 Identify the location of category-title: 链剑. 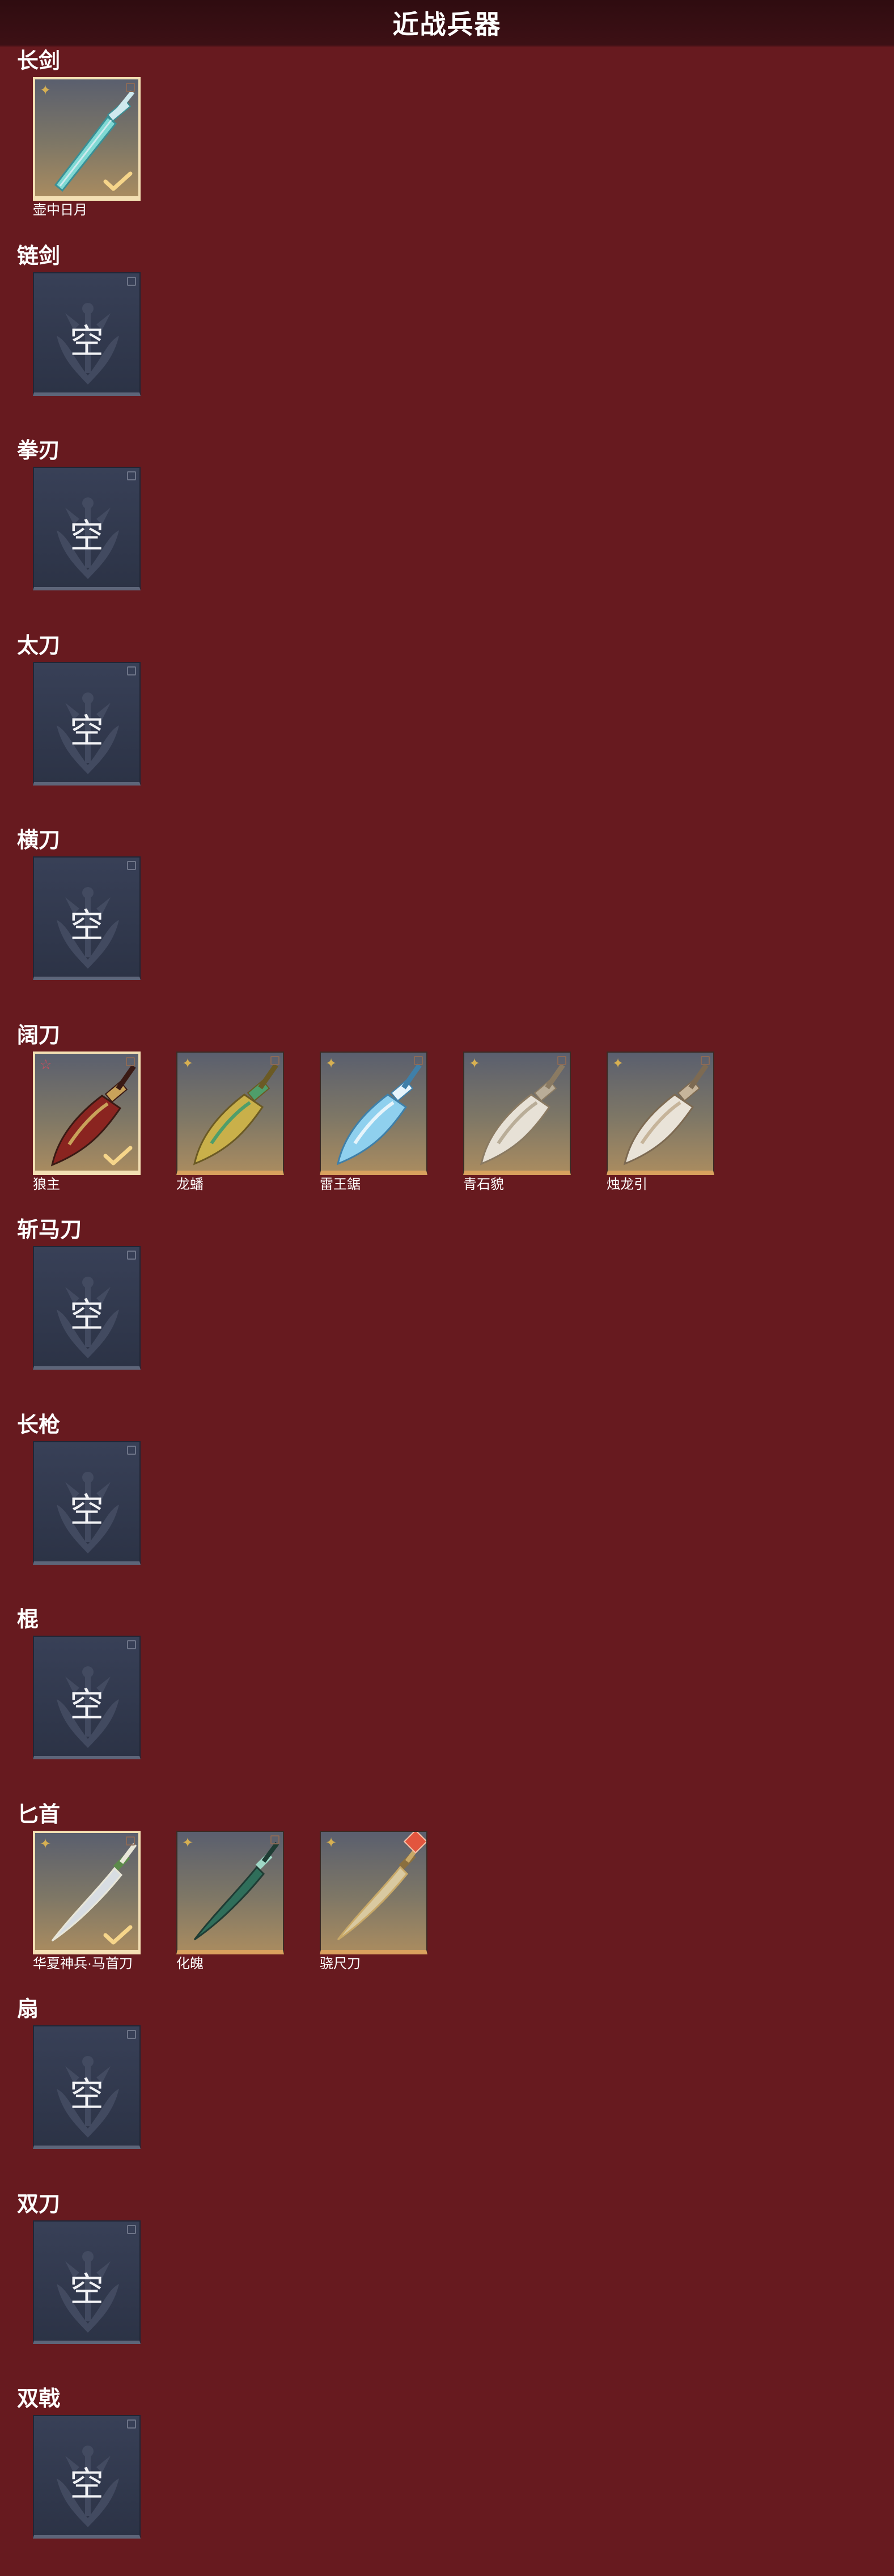
(39, 256).